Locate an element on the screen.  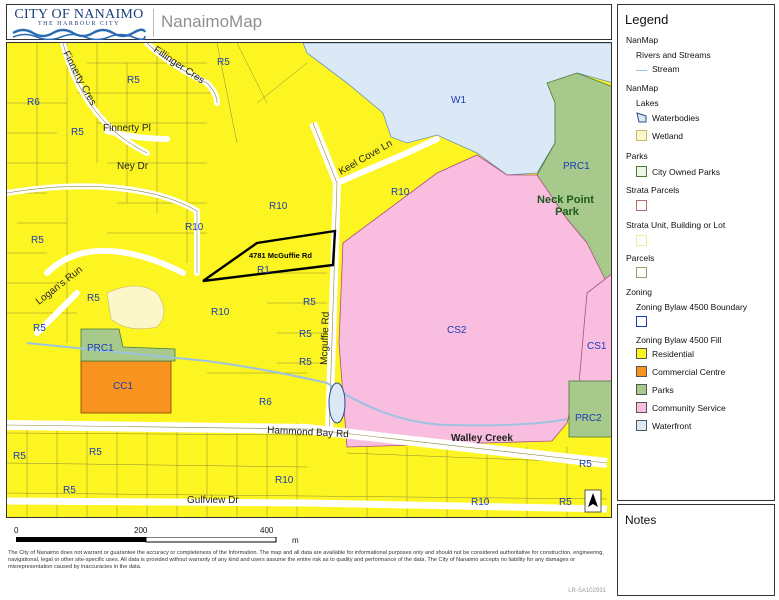
legend-residential-label: Residential is located at coordinates (673, 354).